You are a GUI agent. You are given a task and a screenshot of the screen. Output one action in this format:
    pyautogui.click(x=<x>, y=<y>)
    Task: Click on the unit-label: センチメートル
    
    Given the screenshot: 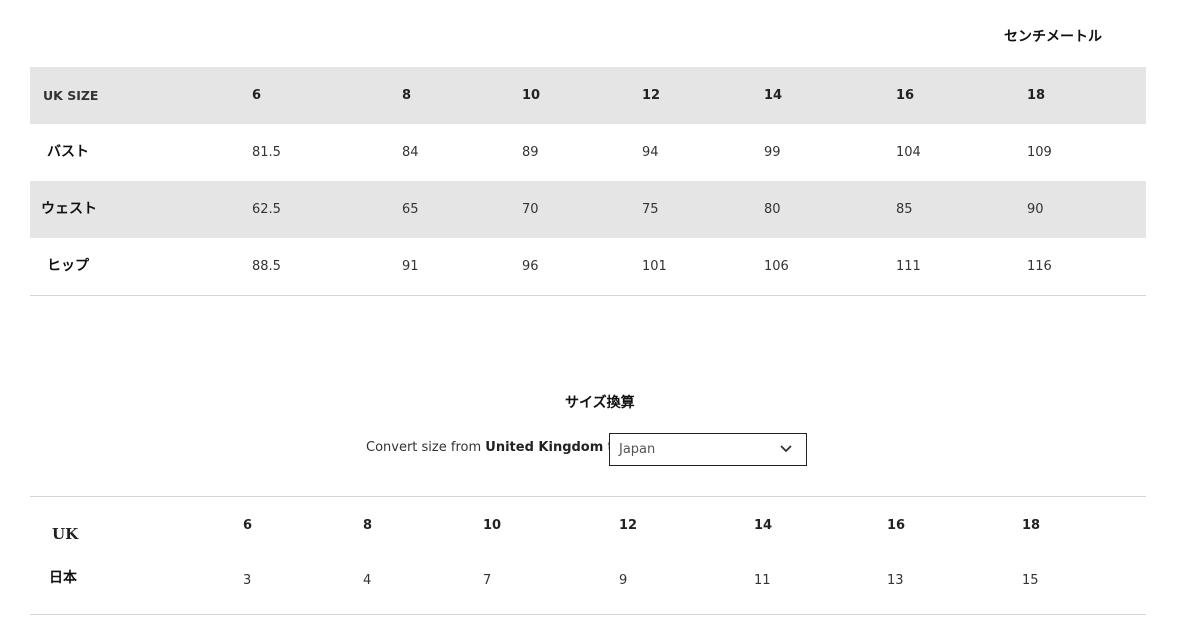 What is the action you would take?
    pyautogui.click(x=1053, y=37)
    